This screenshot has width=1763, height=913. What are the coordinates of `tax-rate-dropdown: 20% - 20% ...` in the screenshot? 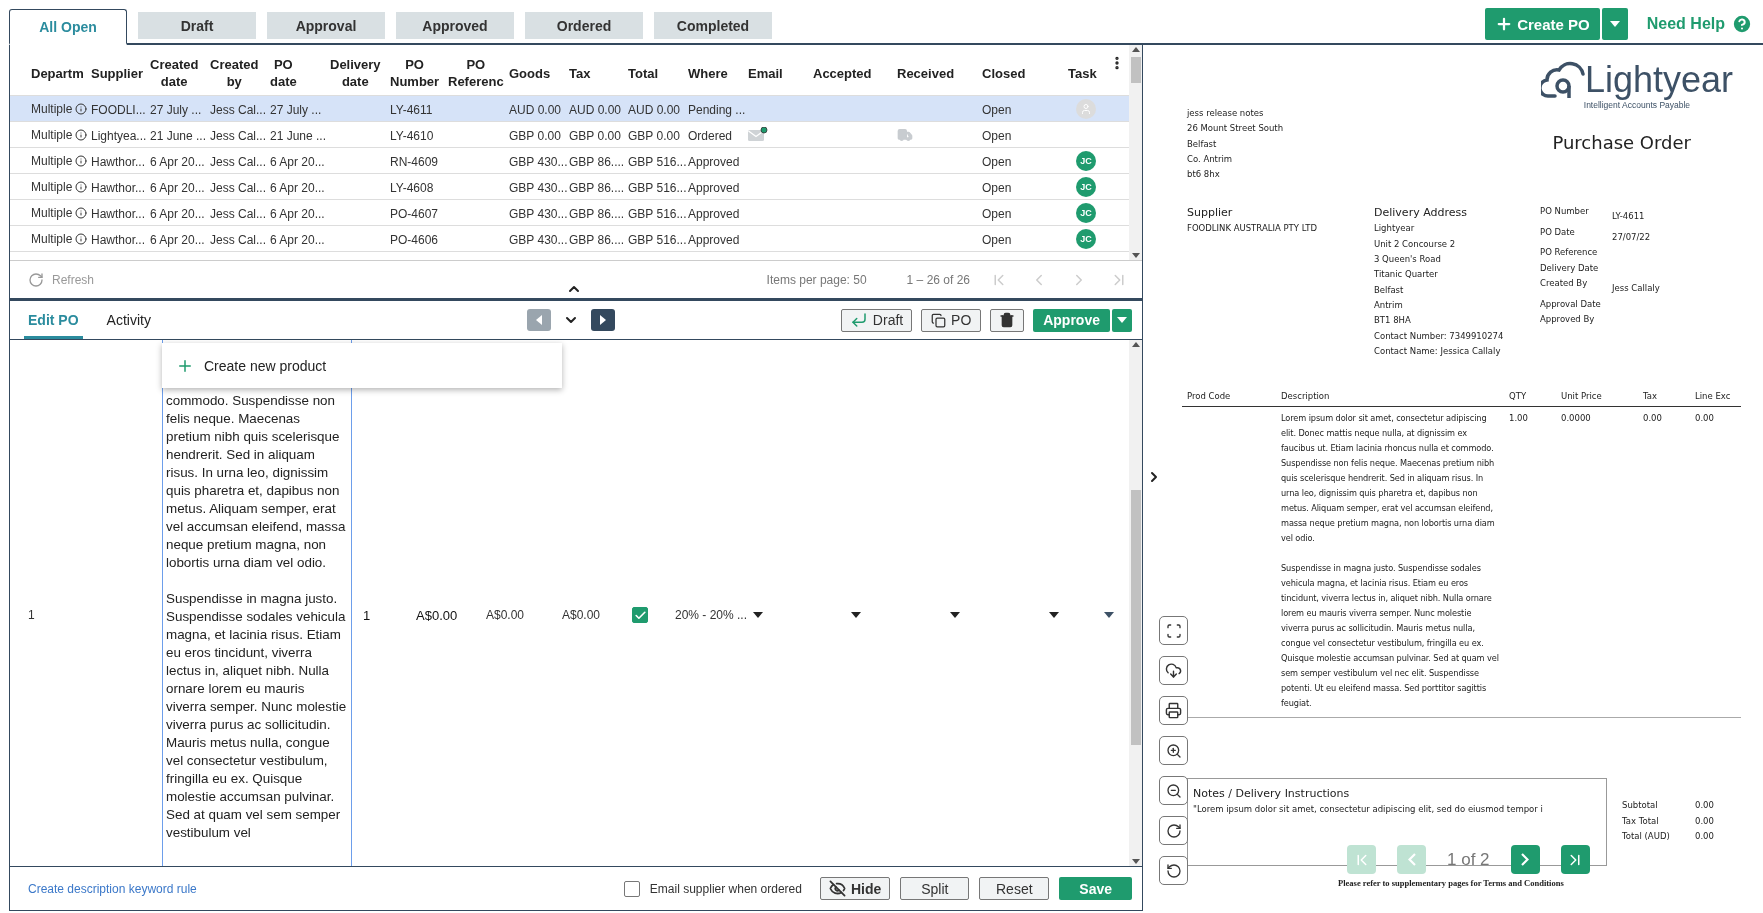 It's located at (711, 615).